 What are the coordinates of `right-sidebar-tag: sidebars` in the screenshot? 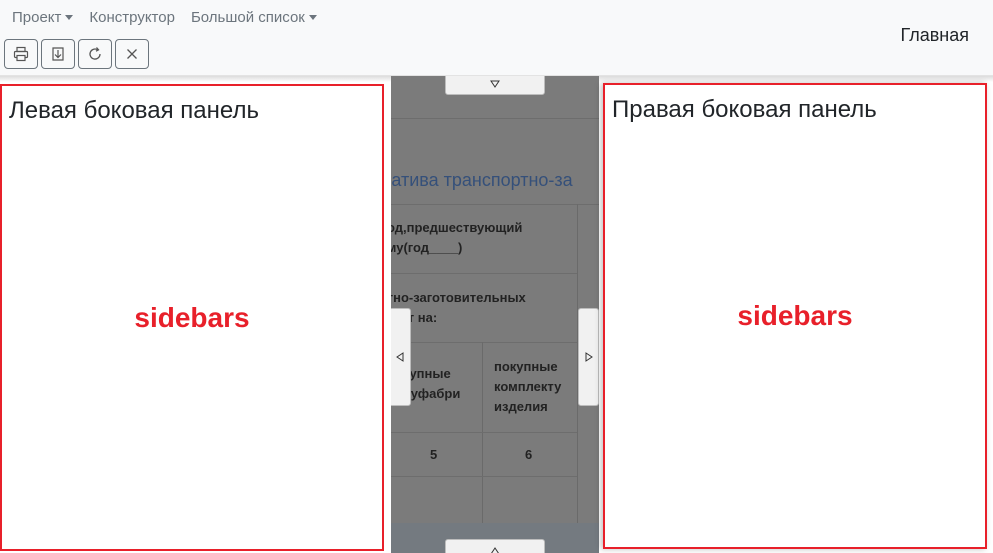 It's located at (795, 315).